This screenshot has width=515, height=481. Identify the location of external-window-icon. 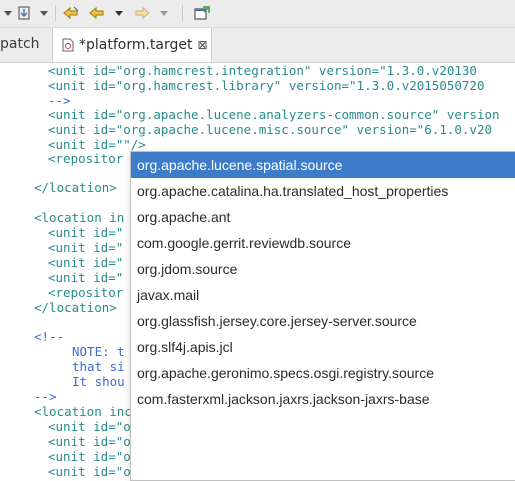
(202, 13).